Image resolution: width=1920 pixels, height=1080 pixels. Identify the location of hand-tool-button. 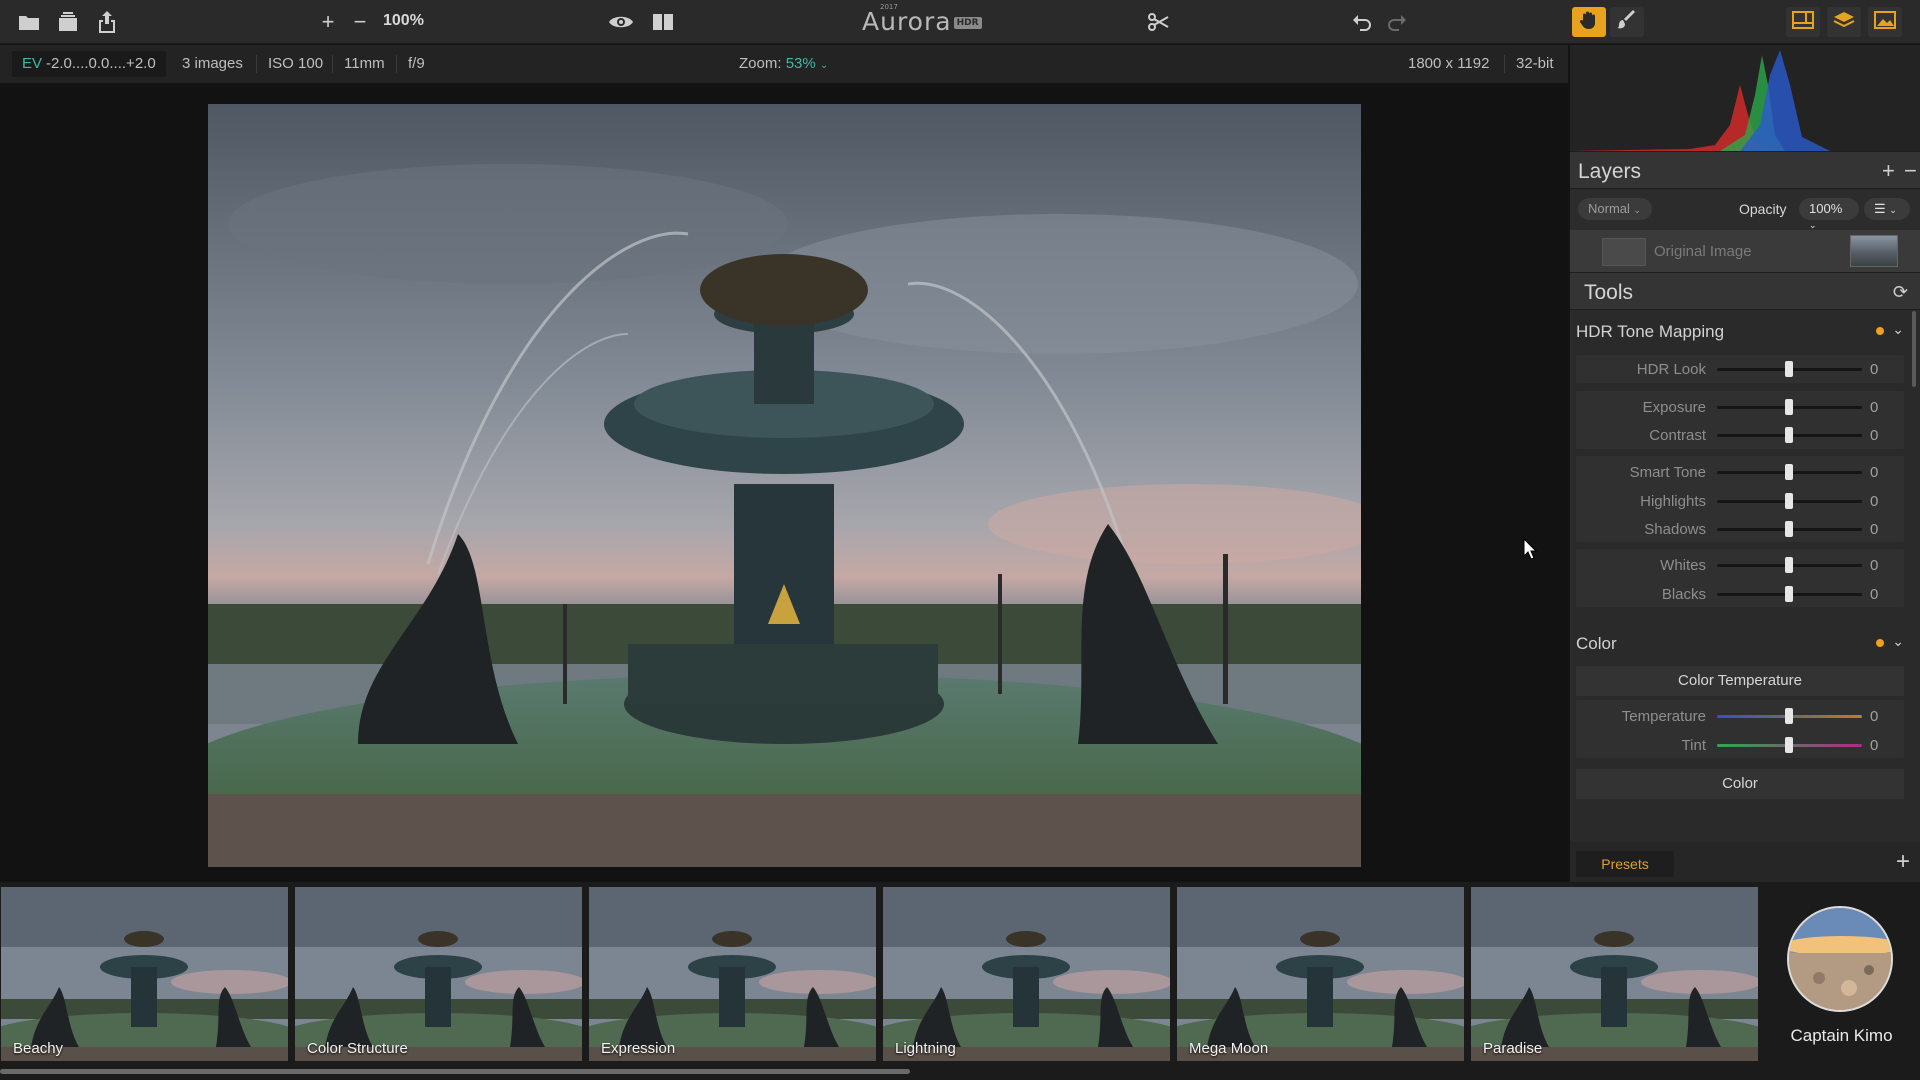
(1589, 22).